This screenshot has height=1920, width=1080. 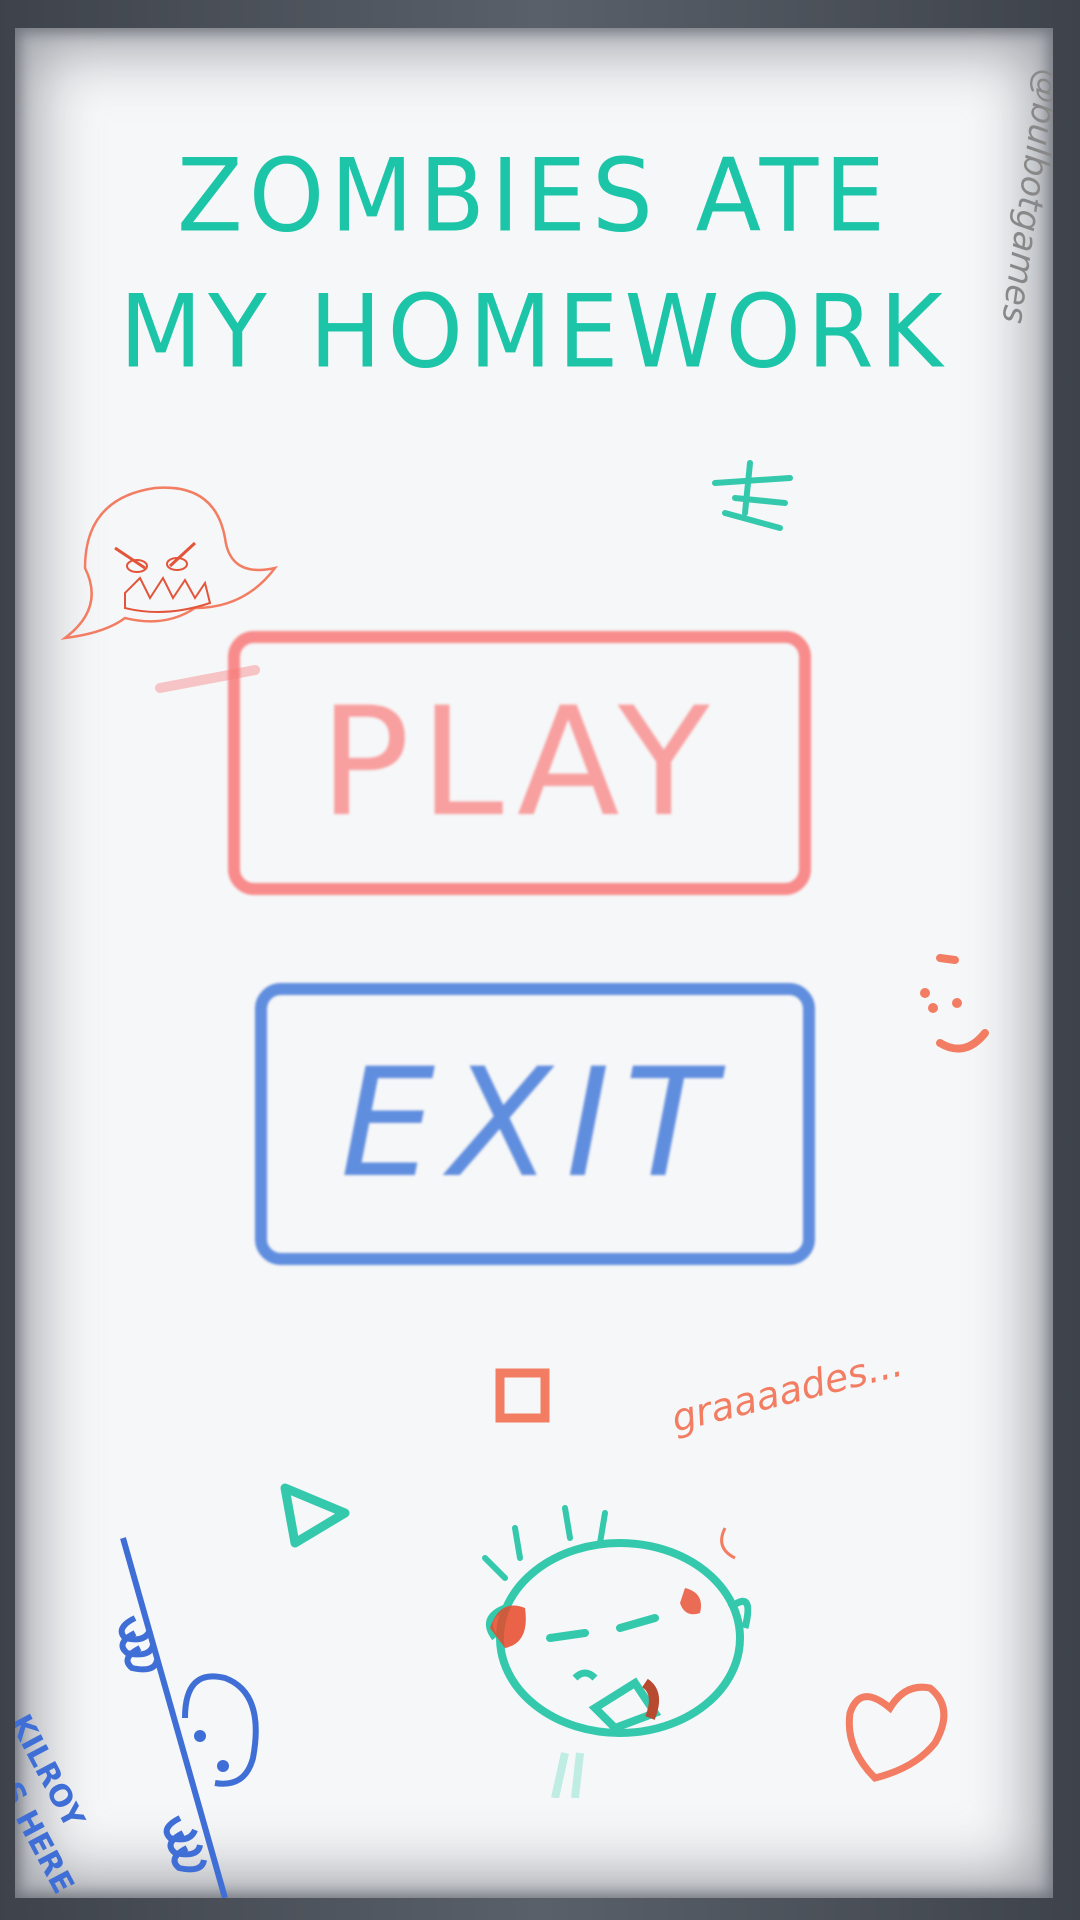 I want to click on play-button-label: PLAY, so click(x=519, y=763).